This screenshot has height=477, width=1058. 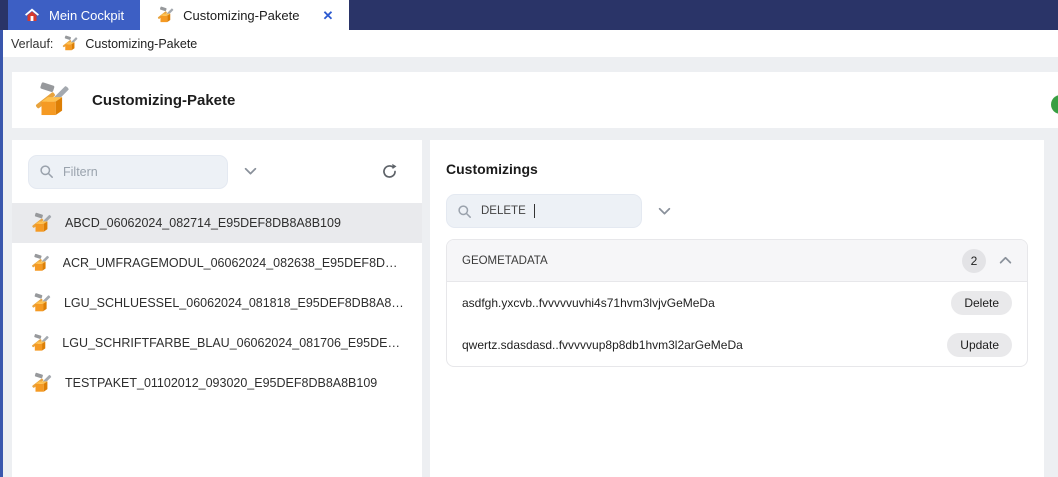 What do you see at coordinates (140, 171) in the screenshot?
I see `filter-input` at bounding box center [140, 171].